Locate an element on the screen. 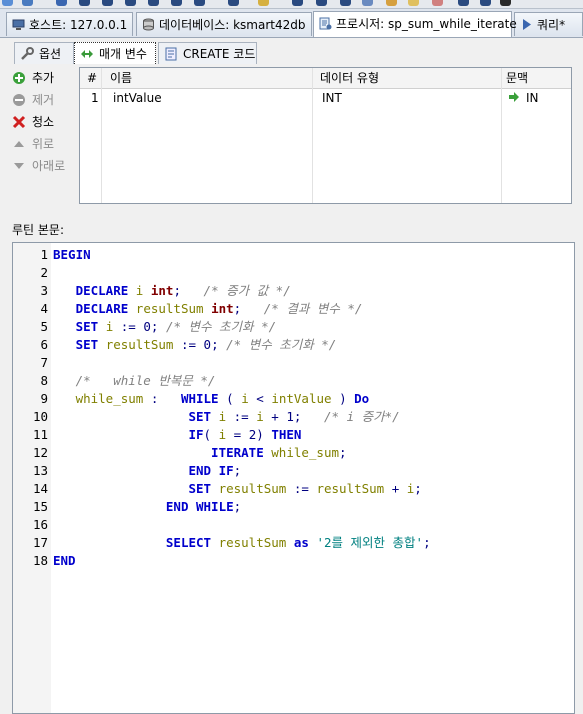 The width and height of the screenshot is (583, 714). line-number: 1 is located at coordinates (44, 254).